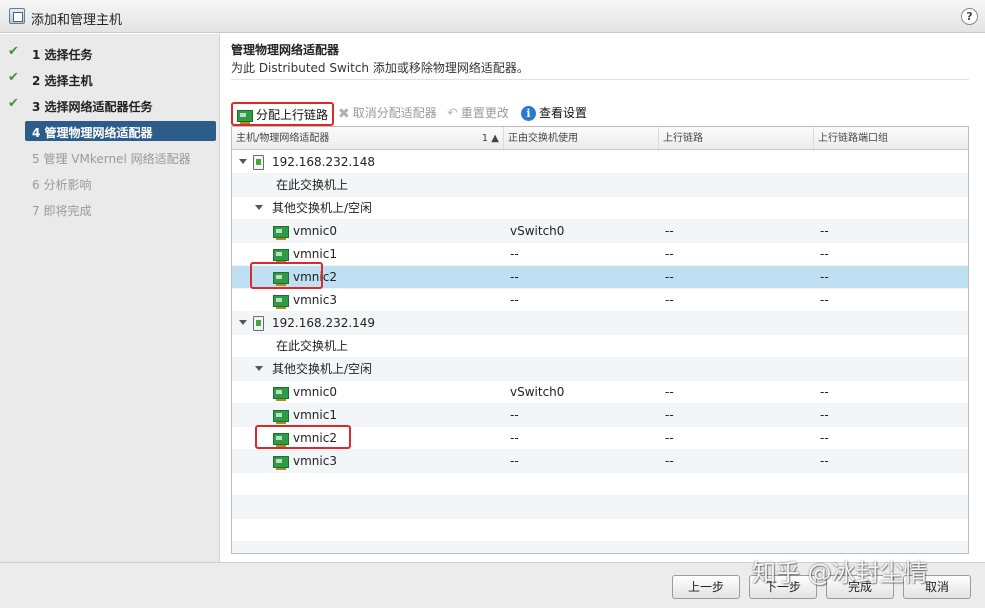  Describe the element at coordinates (322, 208) in the screenshot. I see `adapter-name-cell: 其他交换机上/空闲` at that location.